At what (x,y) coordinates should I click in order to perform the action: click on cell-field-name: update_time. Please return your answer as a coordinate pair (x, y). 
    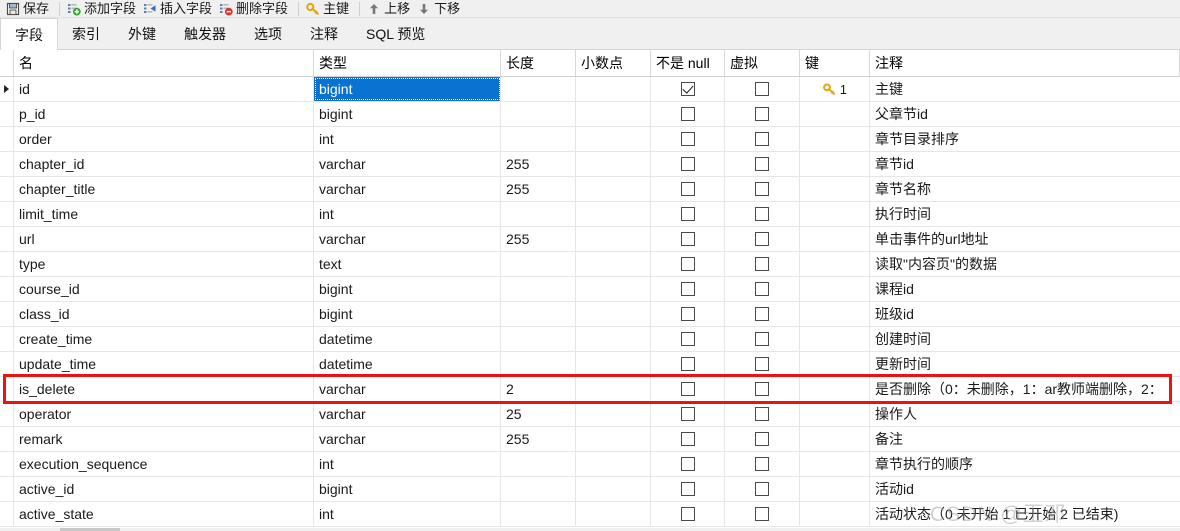
    Looking at the image, I should click on (164, 364).